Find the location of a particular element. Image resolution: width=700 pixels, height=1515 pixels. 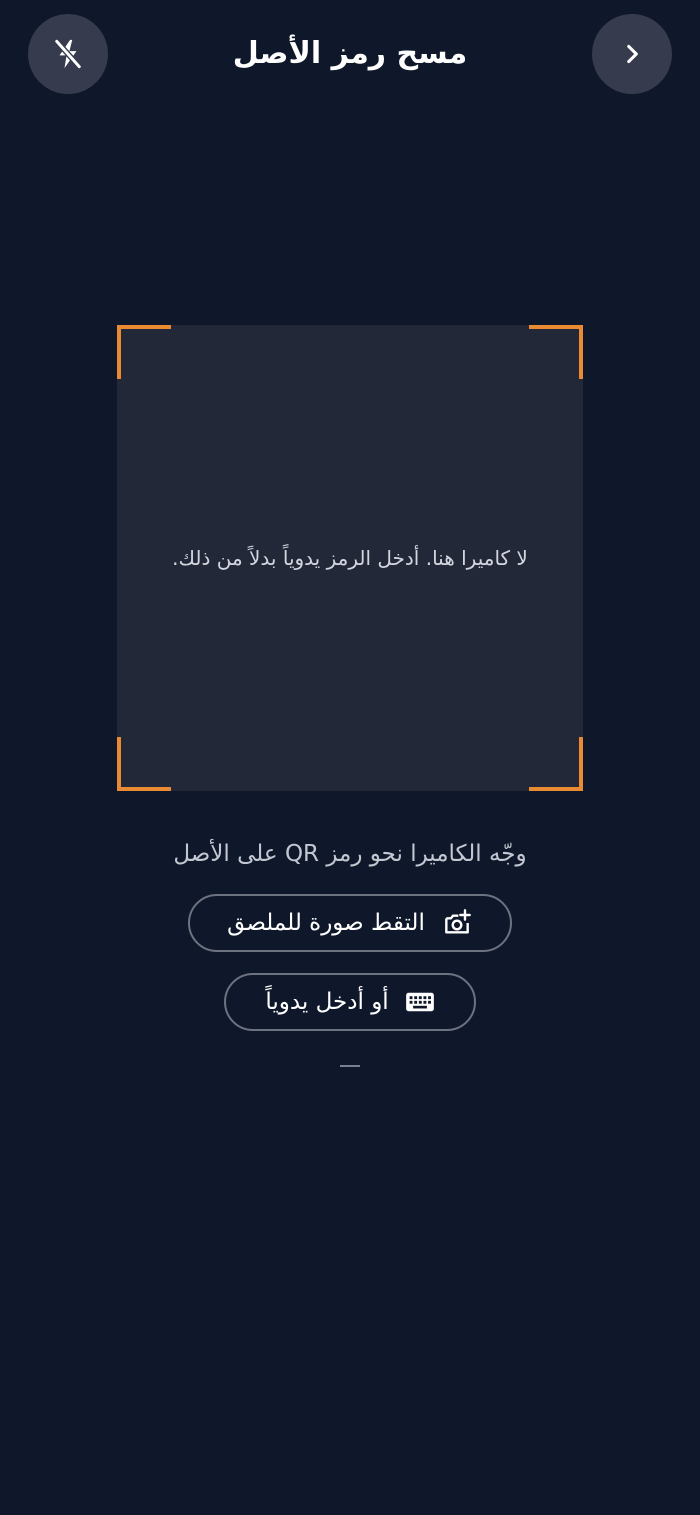

viewfinder-corner-bottom-left is located at coordinates (144, 764).